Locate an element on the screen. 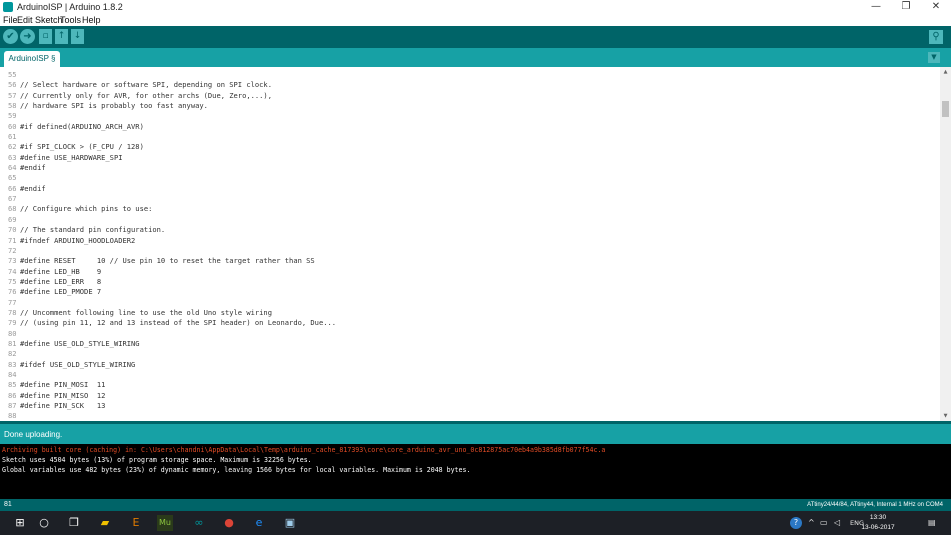 The image size is (951, 535). code-line: 85 #define PIN_MOSI 11 is located at coordinates (467, 385).